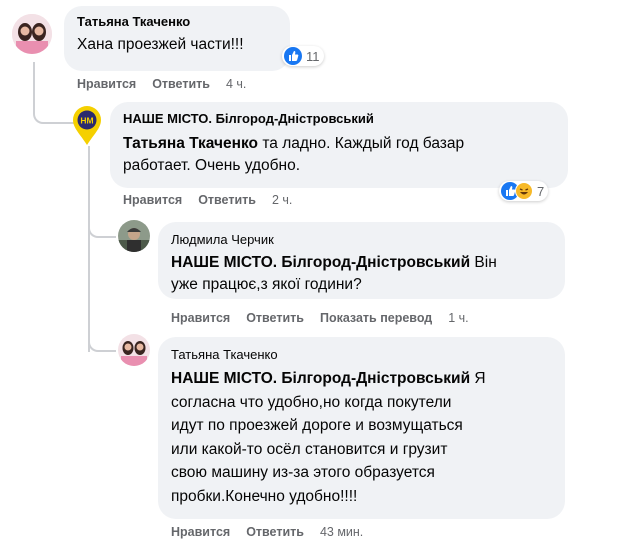 The height and width of the screenshot is (554, 624). What do you see at coordinates (236, 84) in the screenshot?
I see `timestamp: 4 ч.` at bounding box center [236, 84].